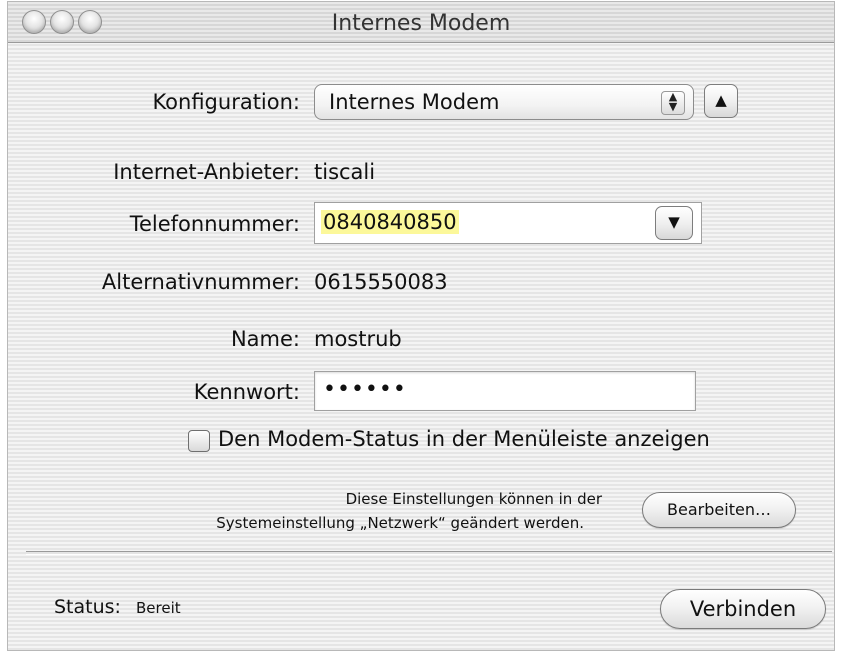 The width and height of the screenshot is (844, 654). I want to click on provider-label: Internet-Anbieter:, so click(206, 172).